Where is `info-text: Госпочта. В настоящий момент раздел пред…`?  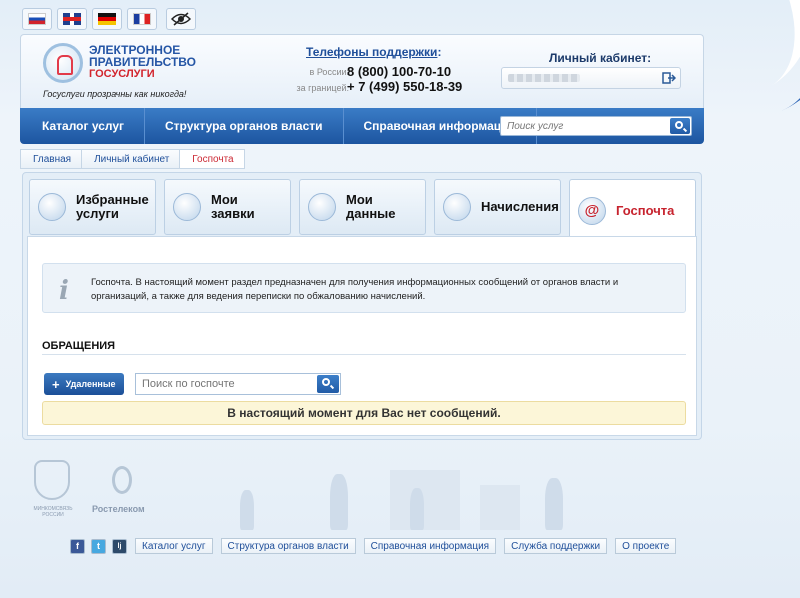
info-text: Госпочта. В настоящий момент раздел пред… is located at coordinates (355, 289).